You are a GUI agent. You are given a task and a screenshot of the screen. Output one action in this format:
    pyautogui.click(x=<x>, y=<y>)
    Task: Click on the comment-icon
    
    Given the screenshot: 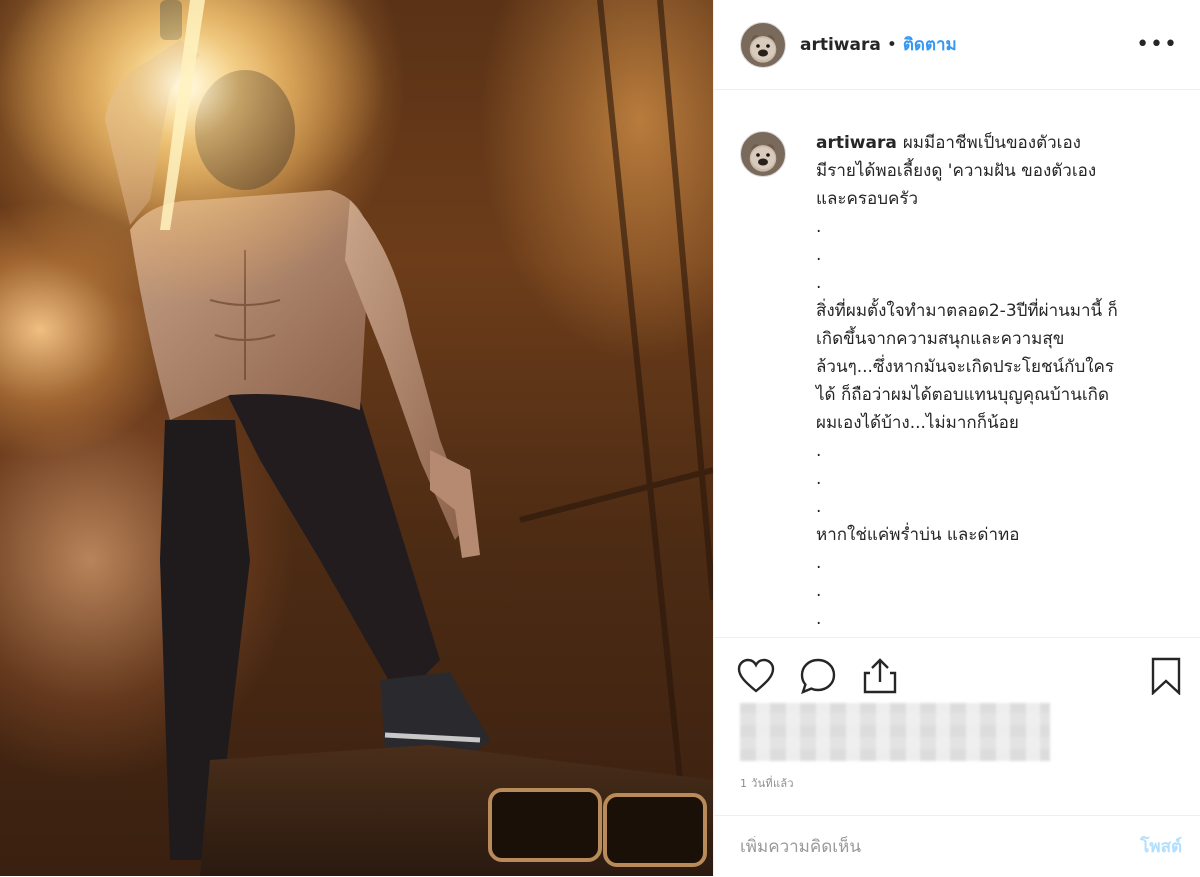 What is the action you would take?
    pyautogui.click(x=818, y=676)
    